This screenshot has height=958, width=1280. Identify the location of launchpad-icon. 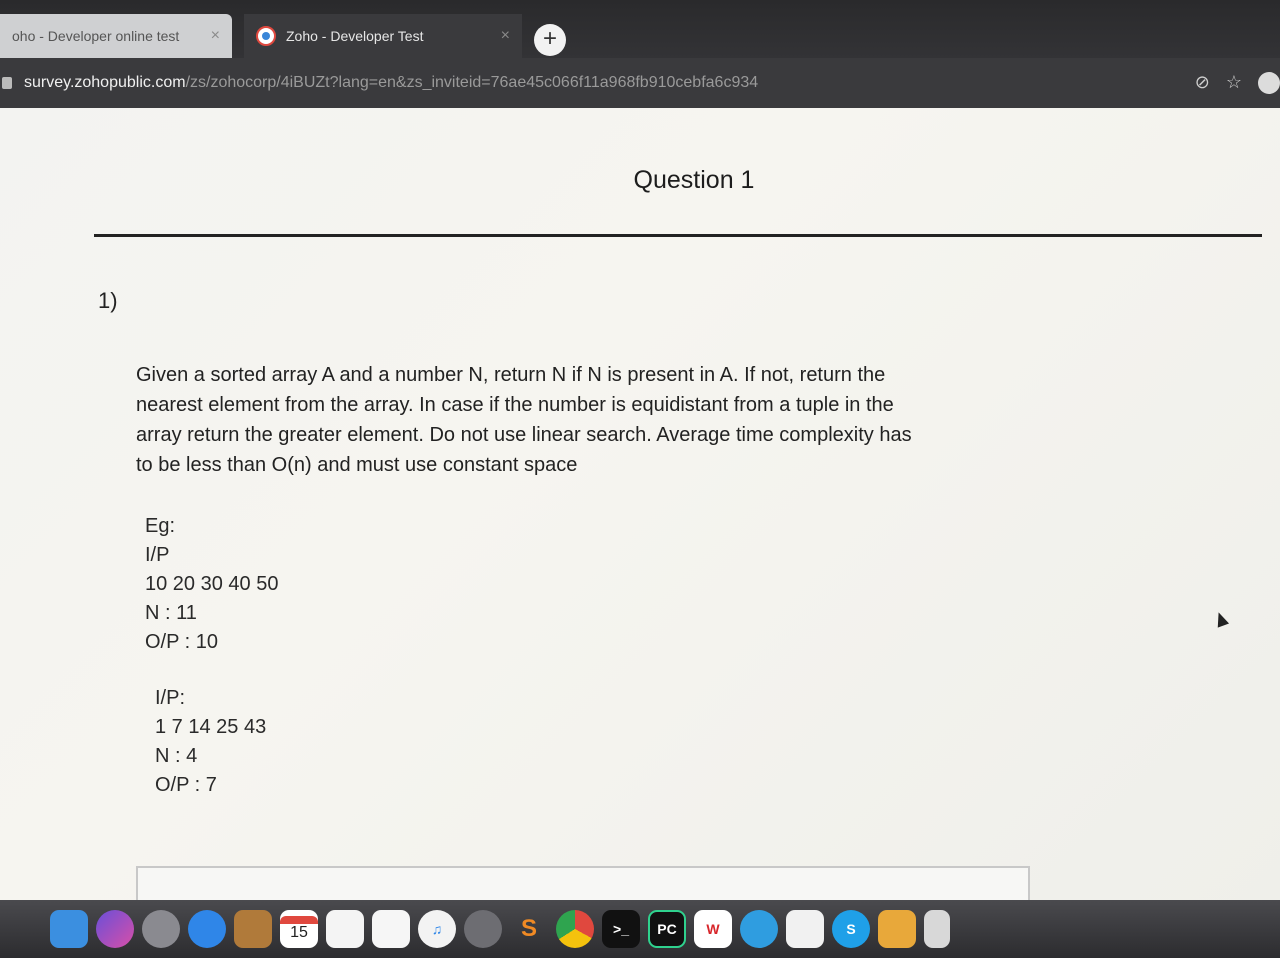
(161, 929).